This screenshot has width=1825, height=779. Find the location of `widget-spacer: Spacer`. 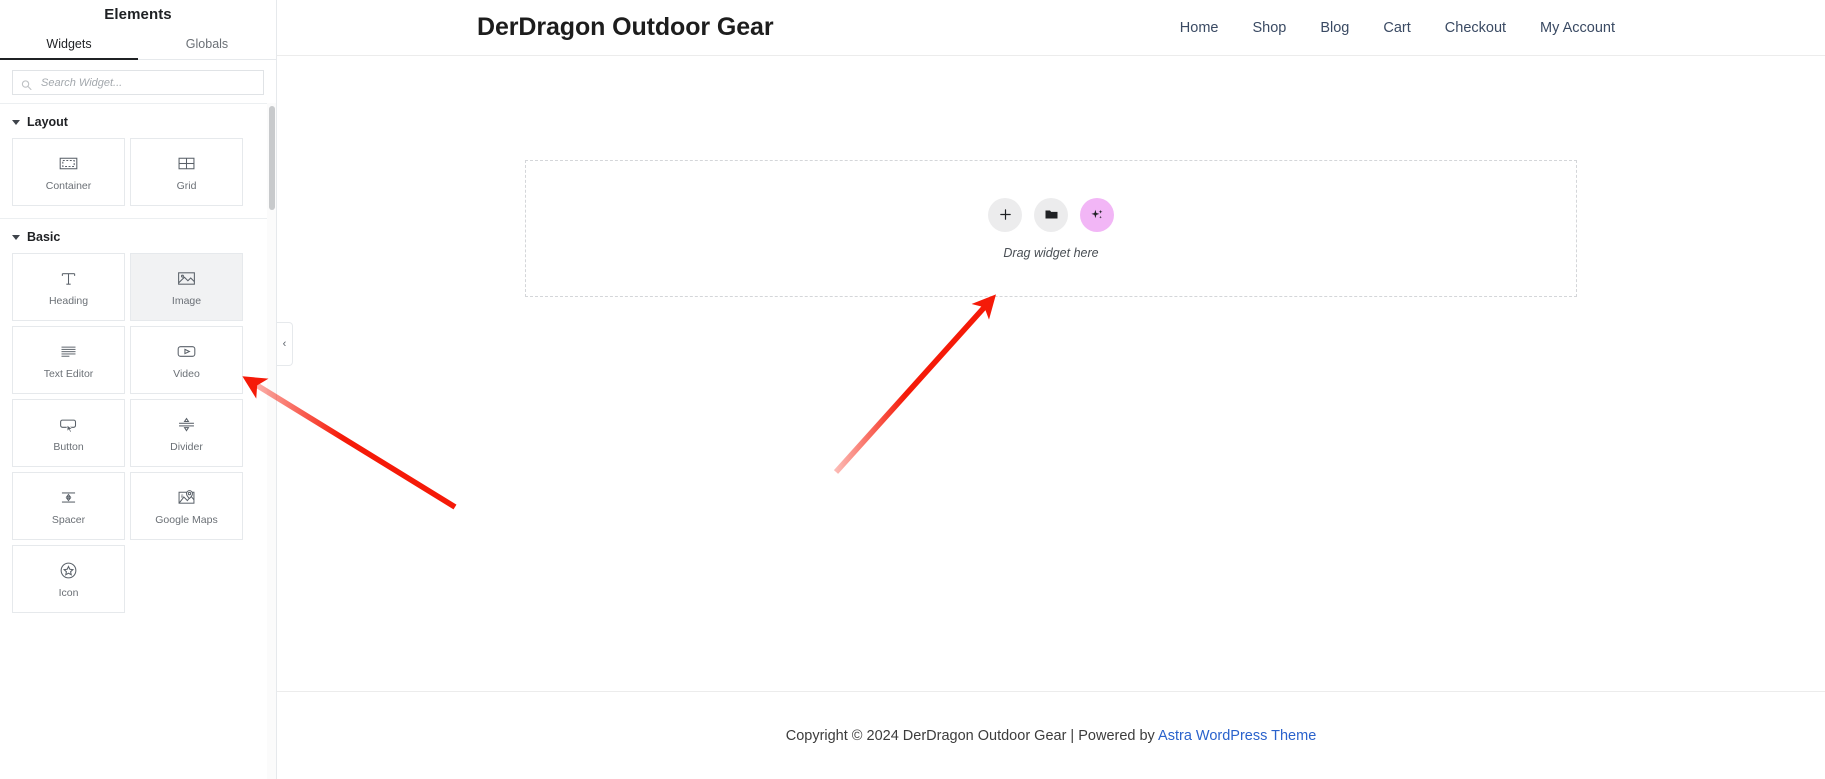

widget-spacer: Spacer is located at coordinates (68, 506).